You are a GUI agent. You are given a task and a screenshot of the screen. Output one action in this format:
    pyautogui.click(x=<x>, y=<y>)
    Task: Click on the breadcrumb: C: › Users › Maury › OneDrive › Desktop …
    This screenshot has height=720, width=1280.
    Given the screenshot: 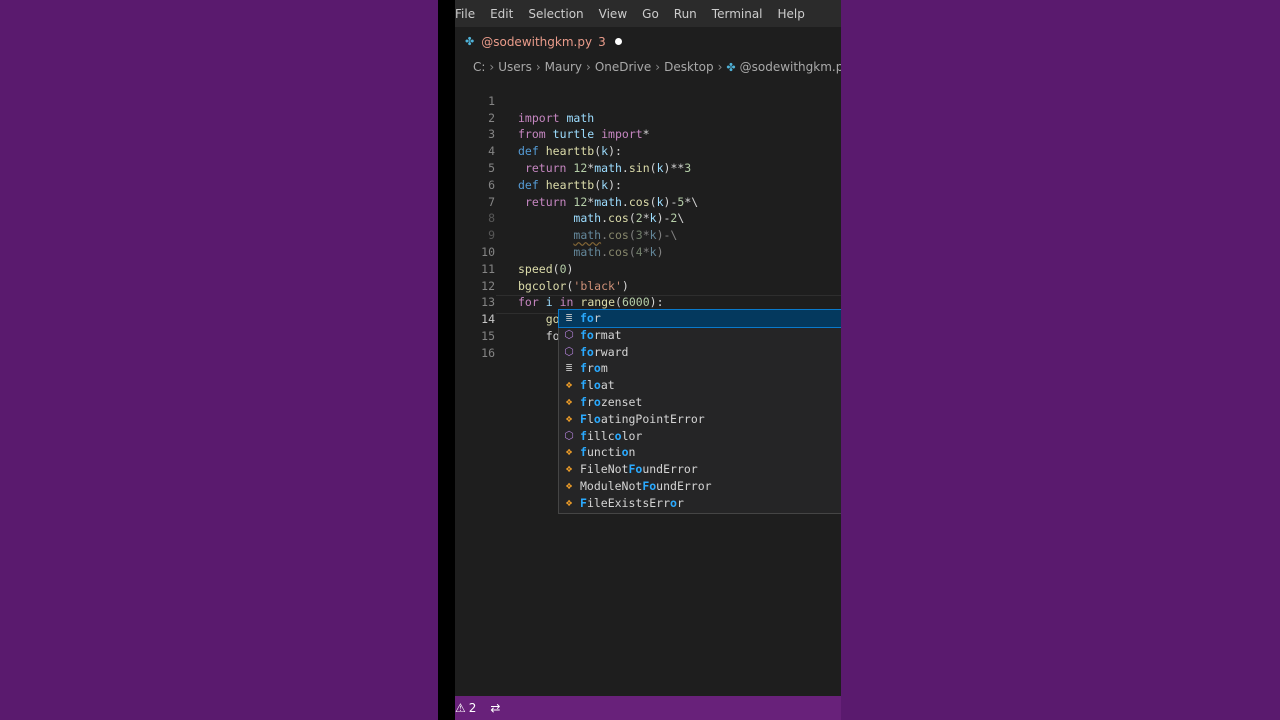 What is the action you would take?
    pyautogui.click(x=657, y=67)
    